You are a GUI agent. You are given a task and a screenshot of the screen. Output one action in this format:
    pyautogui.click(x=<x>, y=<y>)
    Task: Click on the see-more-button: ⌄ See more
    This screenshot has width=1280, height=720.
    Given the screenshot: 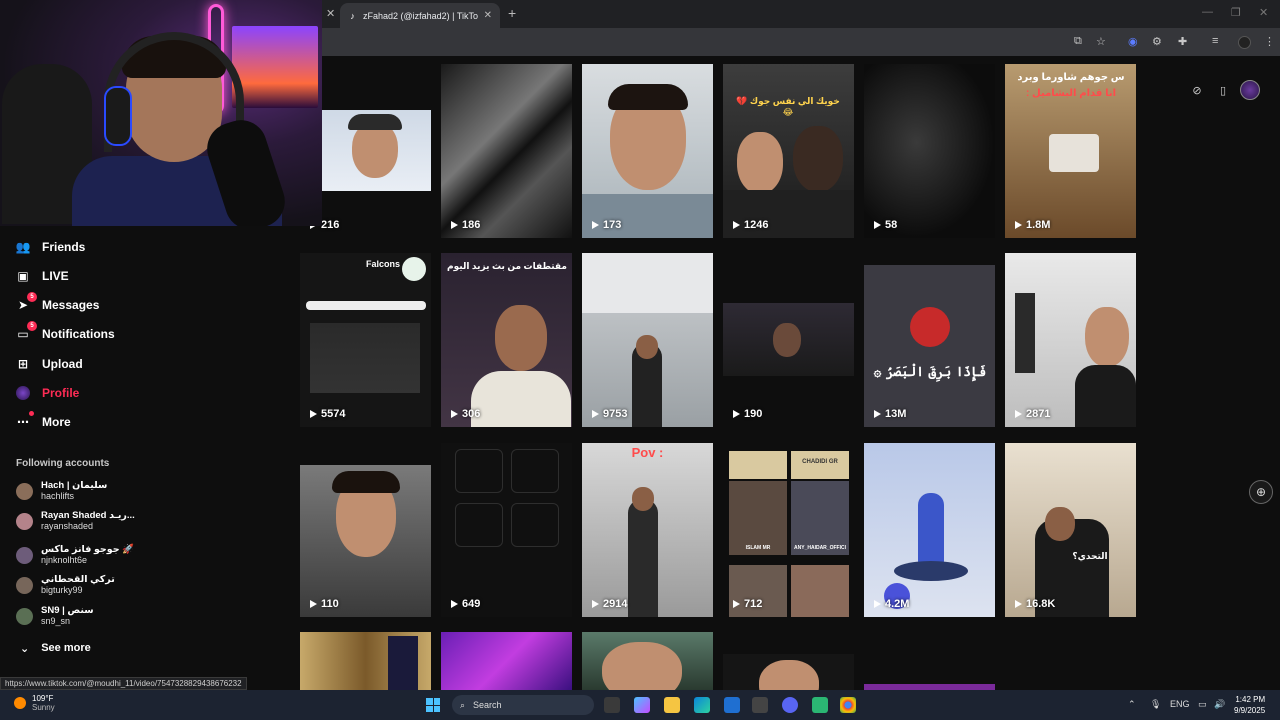 What is the action you would take?
    pyautogui.click(x=55, y=648)
    